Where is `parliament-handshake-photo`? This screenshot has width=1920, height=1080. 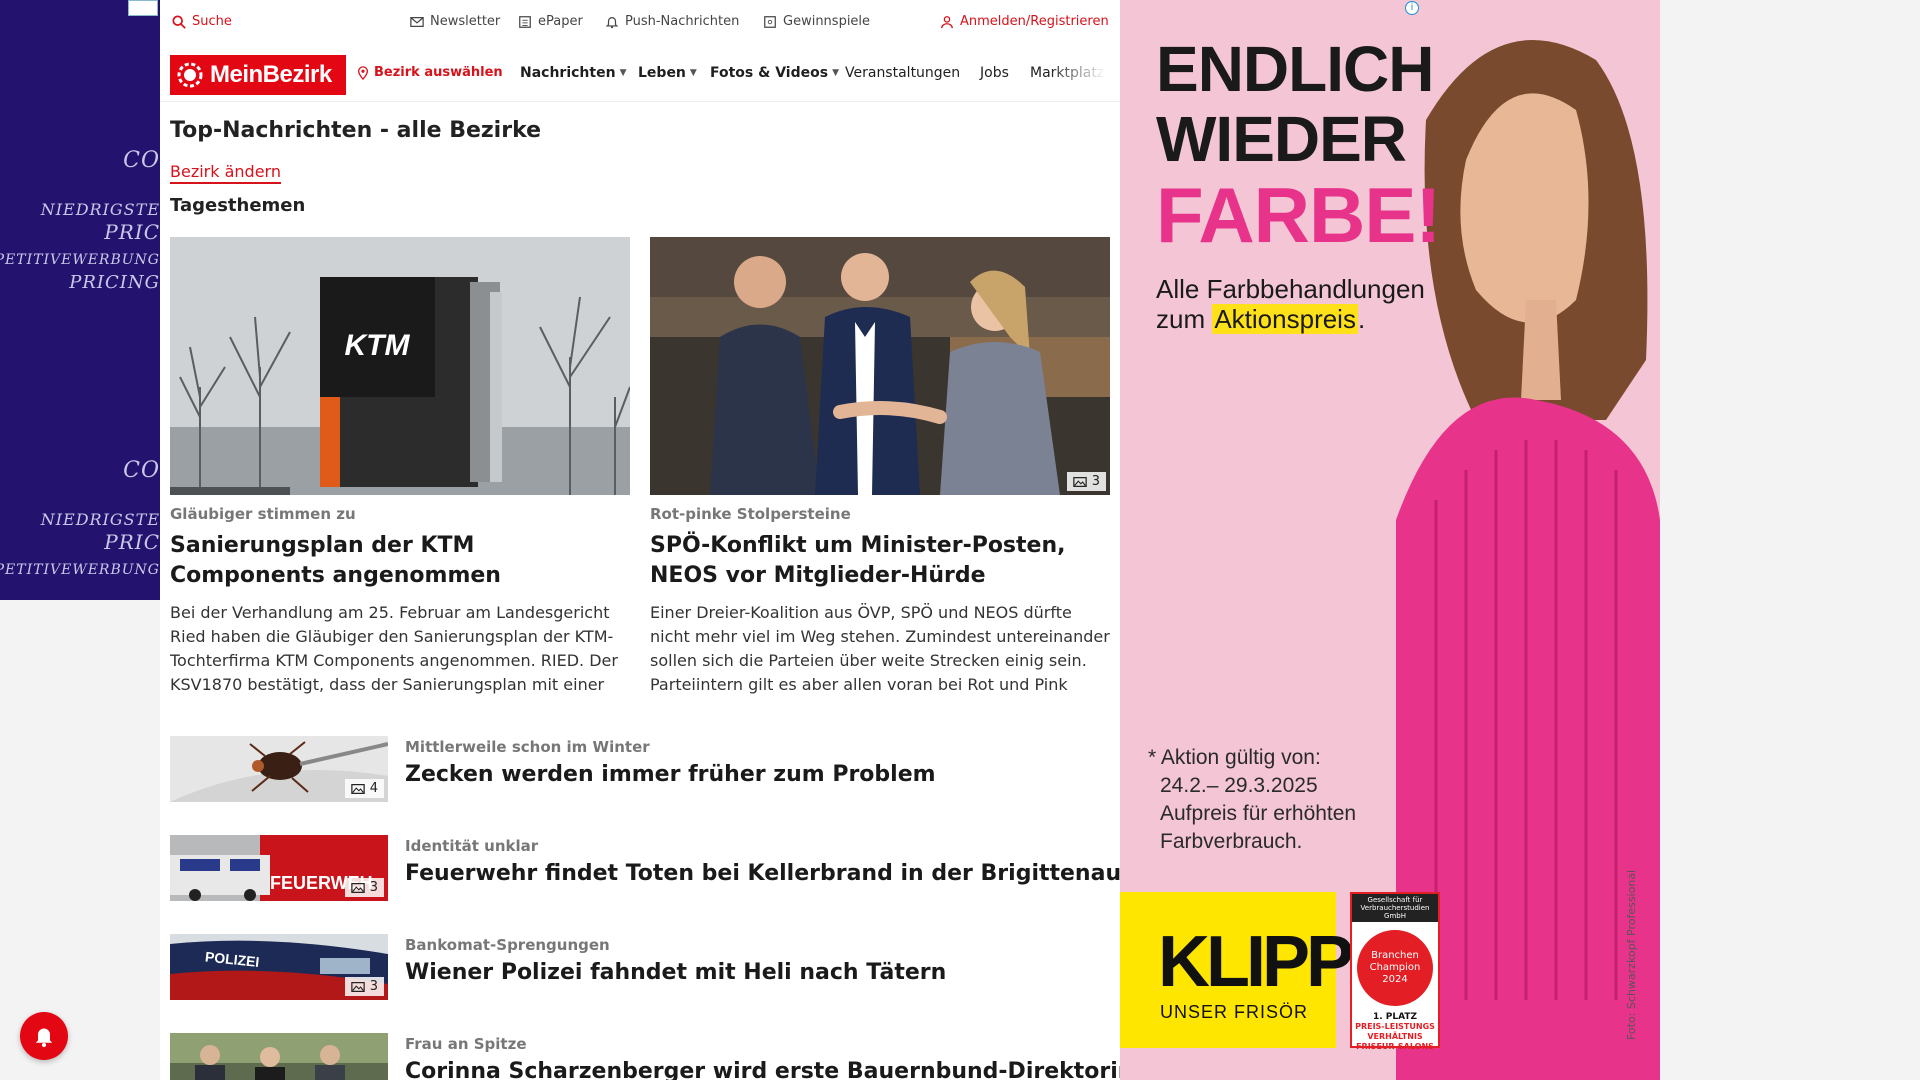
parliament-handshake-photo is located at coordinates (880, 366).